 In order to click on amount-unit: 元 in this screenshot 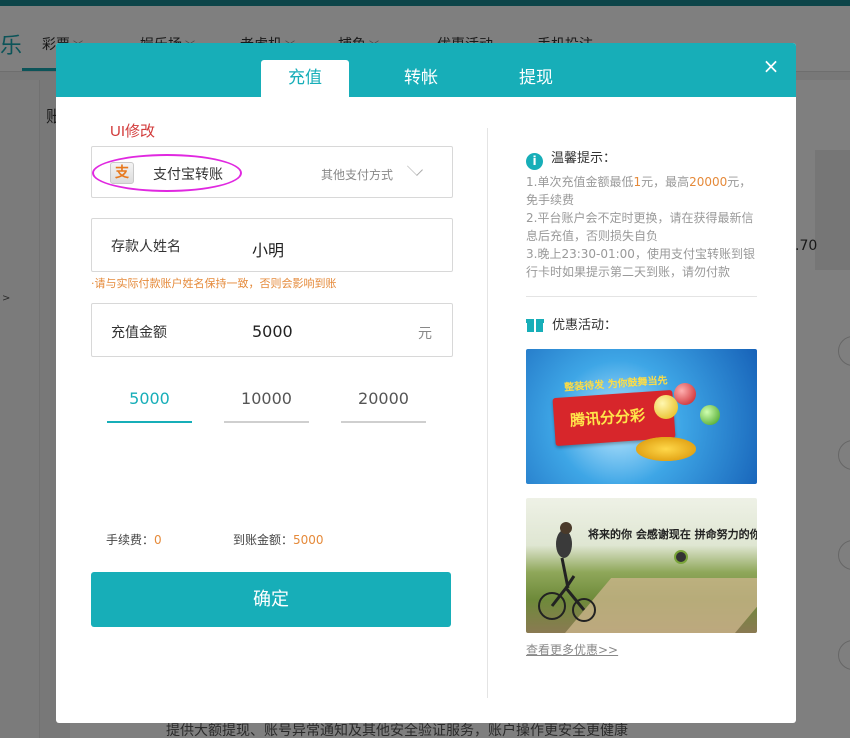, I will do `click(425, 334)`.